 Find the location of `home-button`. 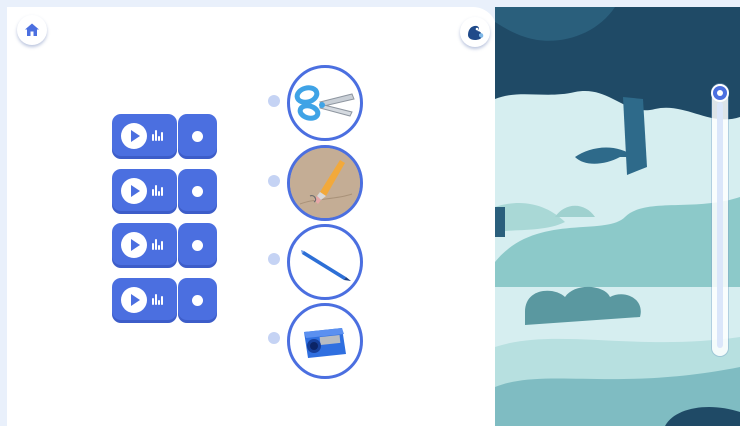

home-button is located at coordinates (32, 30).